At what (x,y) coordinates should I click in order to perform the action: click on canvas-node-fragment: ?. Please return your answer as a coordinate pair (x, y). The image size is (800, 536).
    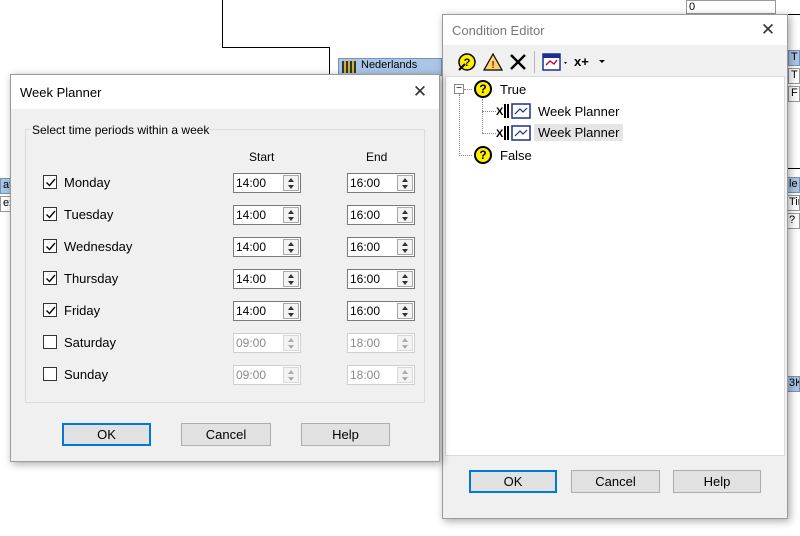
    Looking at the image, I should click on (793, 221).